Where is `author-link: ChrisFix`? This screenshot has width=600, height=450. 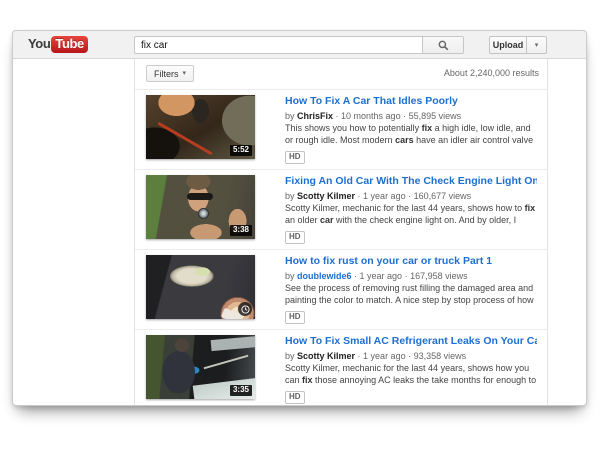
author-link: ChrisFix is located at coordinates (315, 116).